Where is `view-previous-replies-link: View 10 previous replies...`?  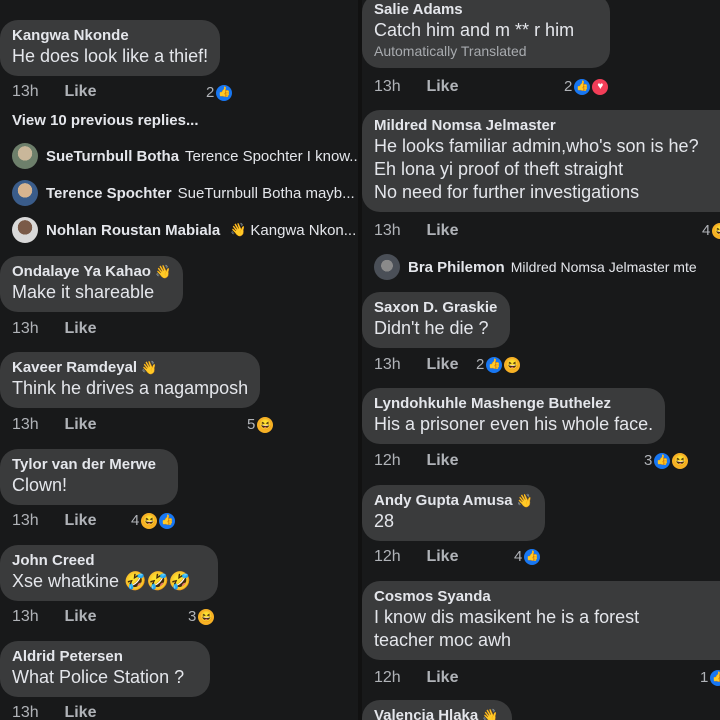 view-previous-replies-link: View 10 previous replies... is located at coordinates (105, 120).